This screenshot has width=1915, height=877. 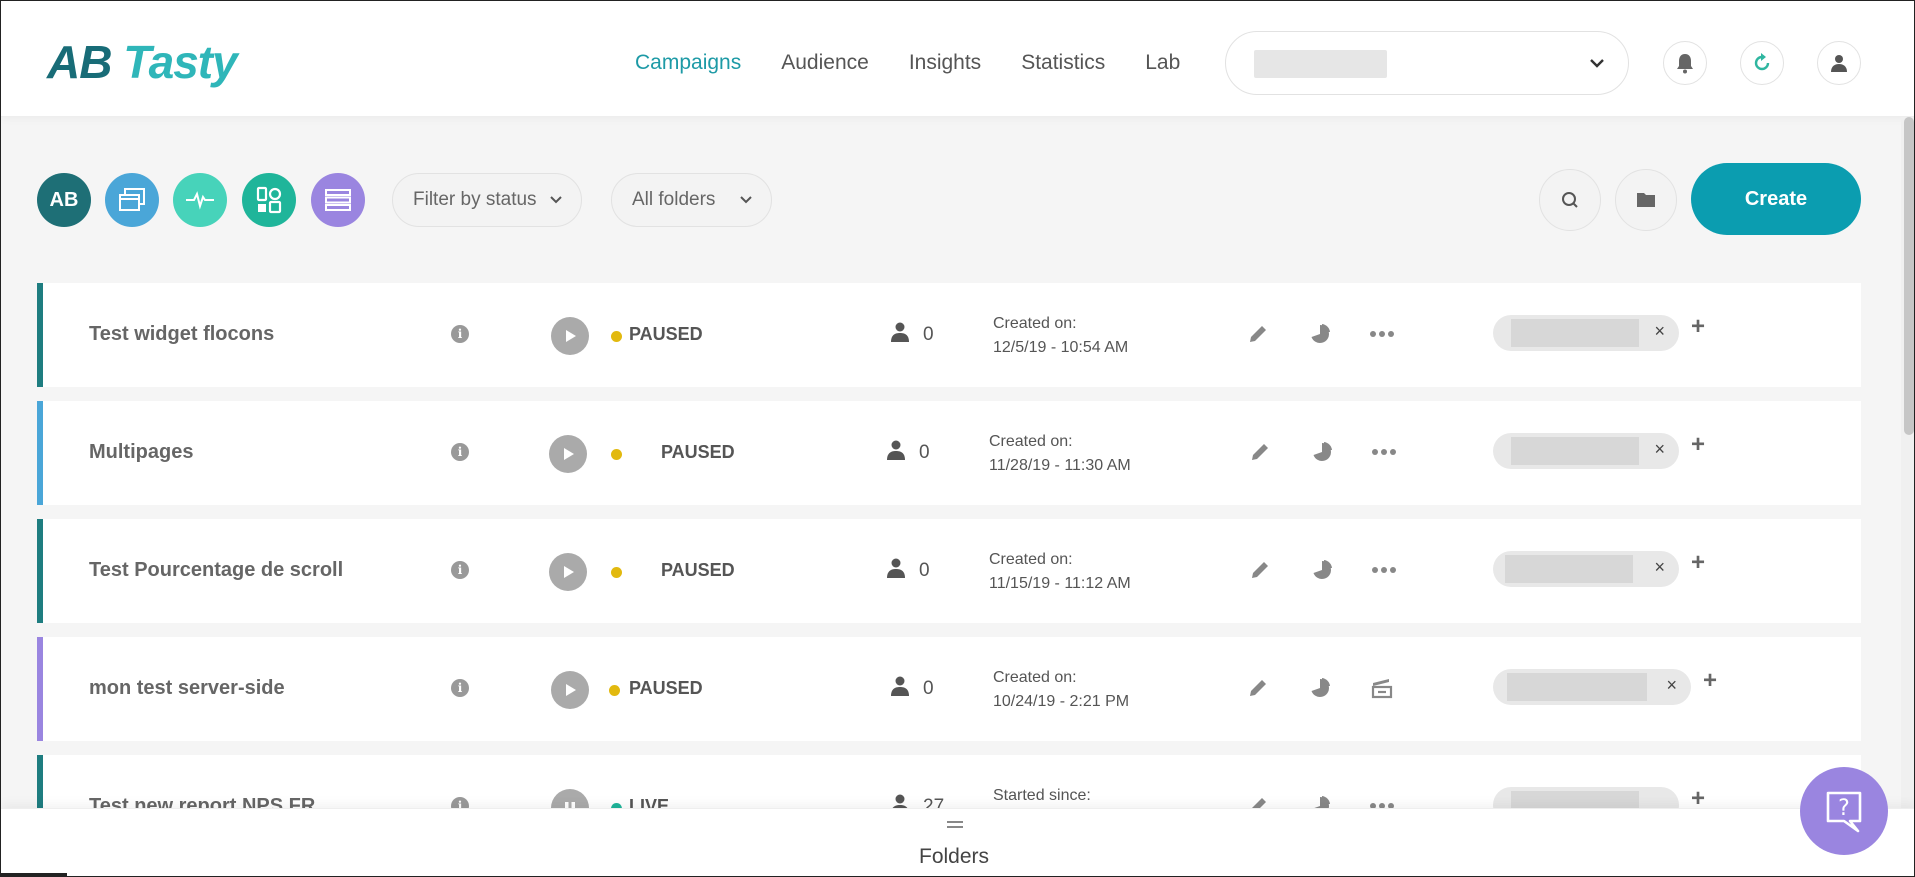 I want to click on created-date: 10/24/19 - 2:21 PM, so click(x=1061, y=701).